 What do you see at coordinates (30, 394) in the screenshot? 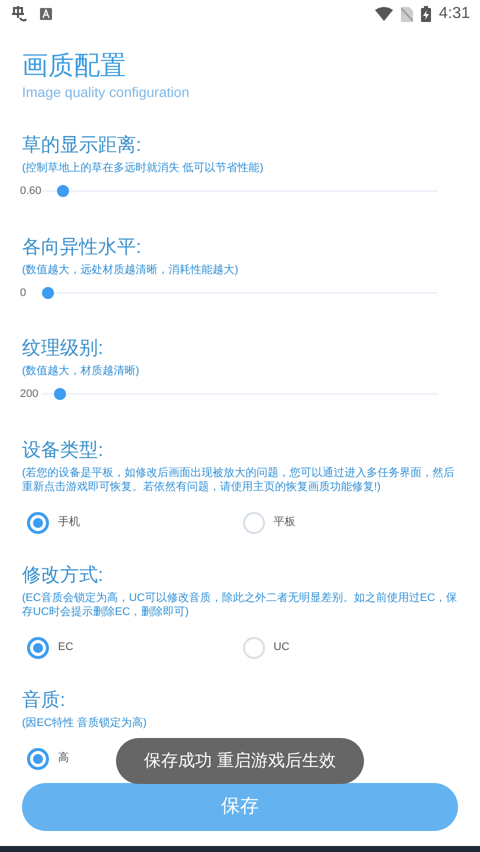
I see `slider-value: 200` at bounding box center [30, 394].